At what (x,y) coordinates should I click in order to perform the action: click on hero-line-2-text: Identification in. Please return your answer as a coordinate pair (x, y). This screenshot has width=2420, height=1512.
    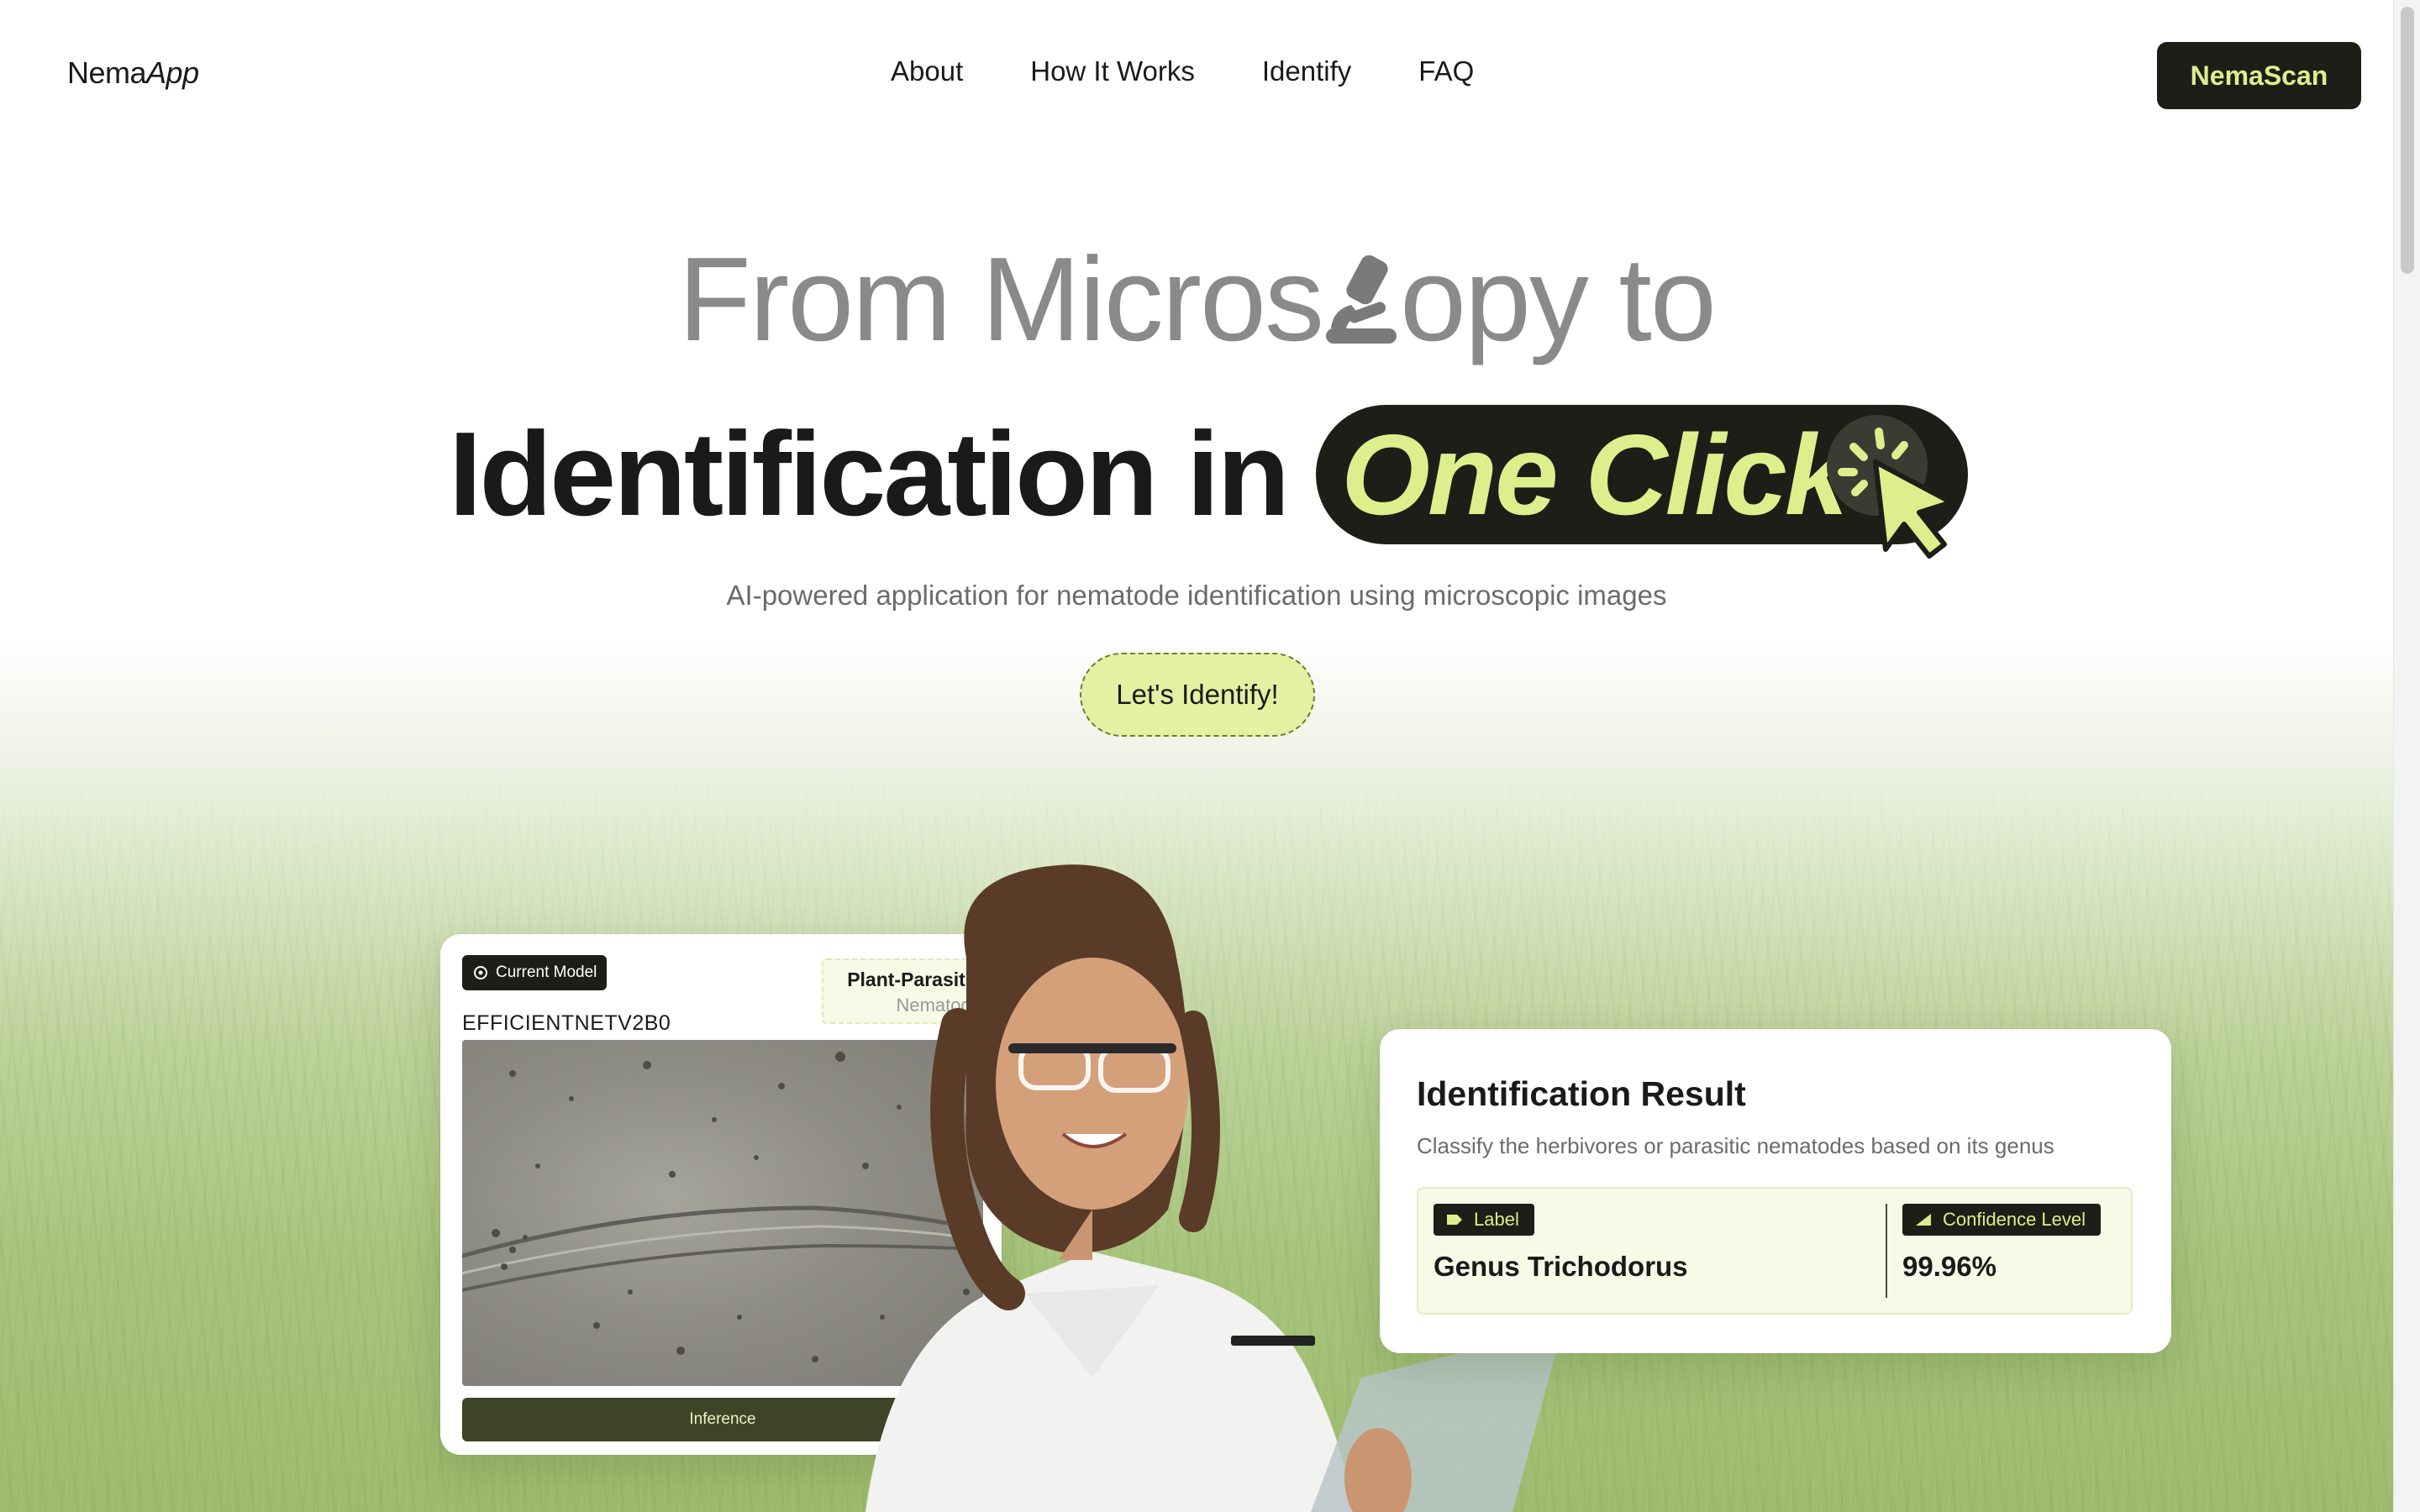
    Looking at the image, I should click on (870, 474).